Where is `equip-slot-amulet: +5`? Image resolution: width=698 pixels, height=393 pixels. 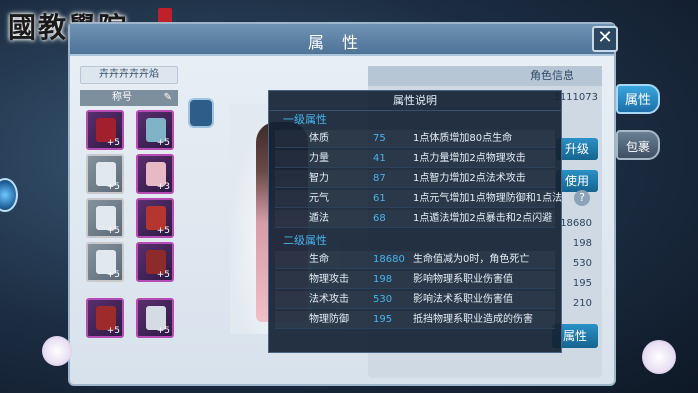 equip-slot-amulet: +5 is located at coordinates (155, 262).